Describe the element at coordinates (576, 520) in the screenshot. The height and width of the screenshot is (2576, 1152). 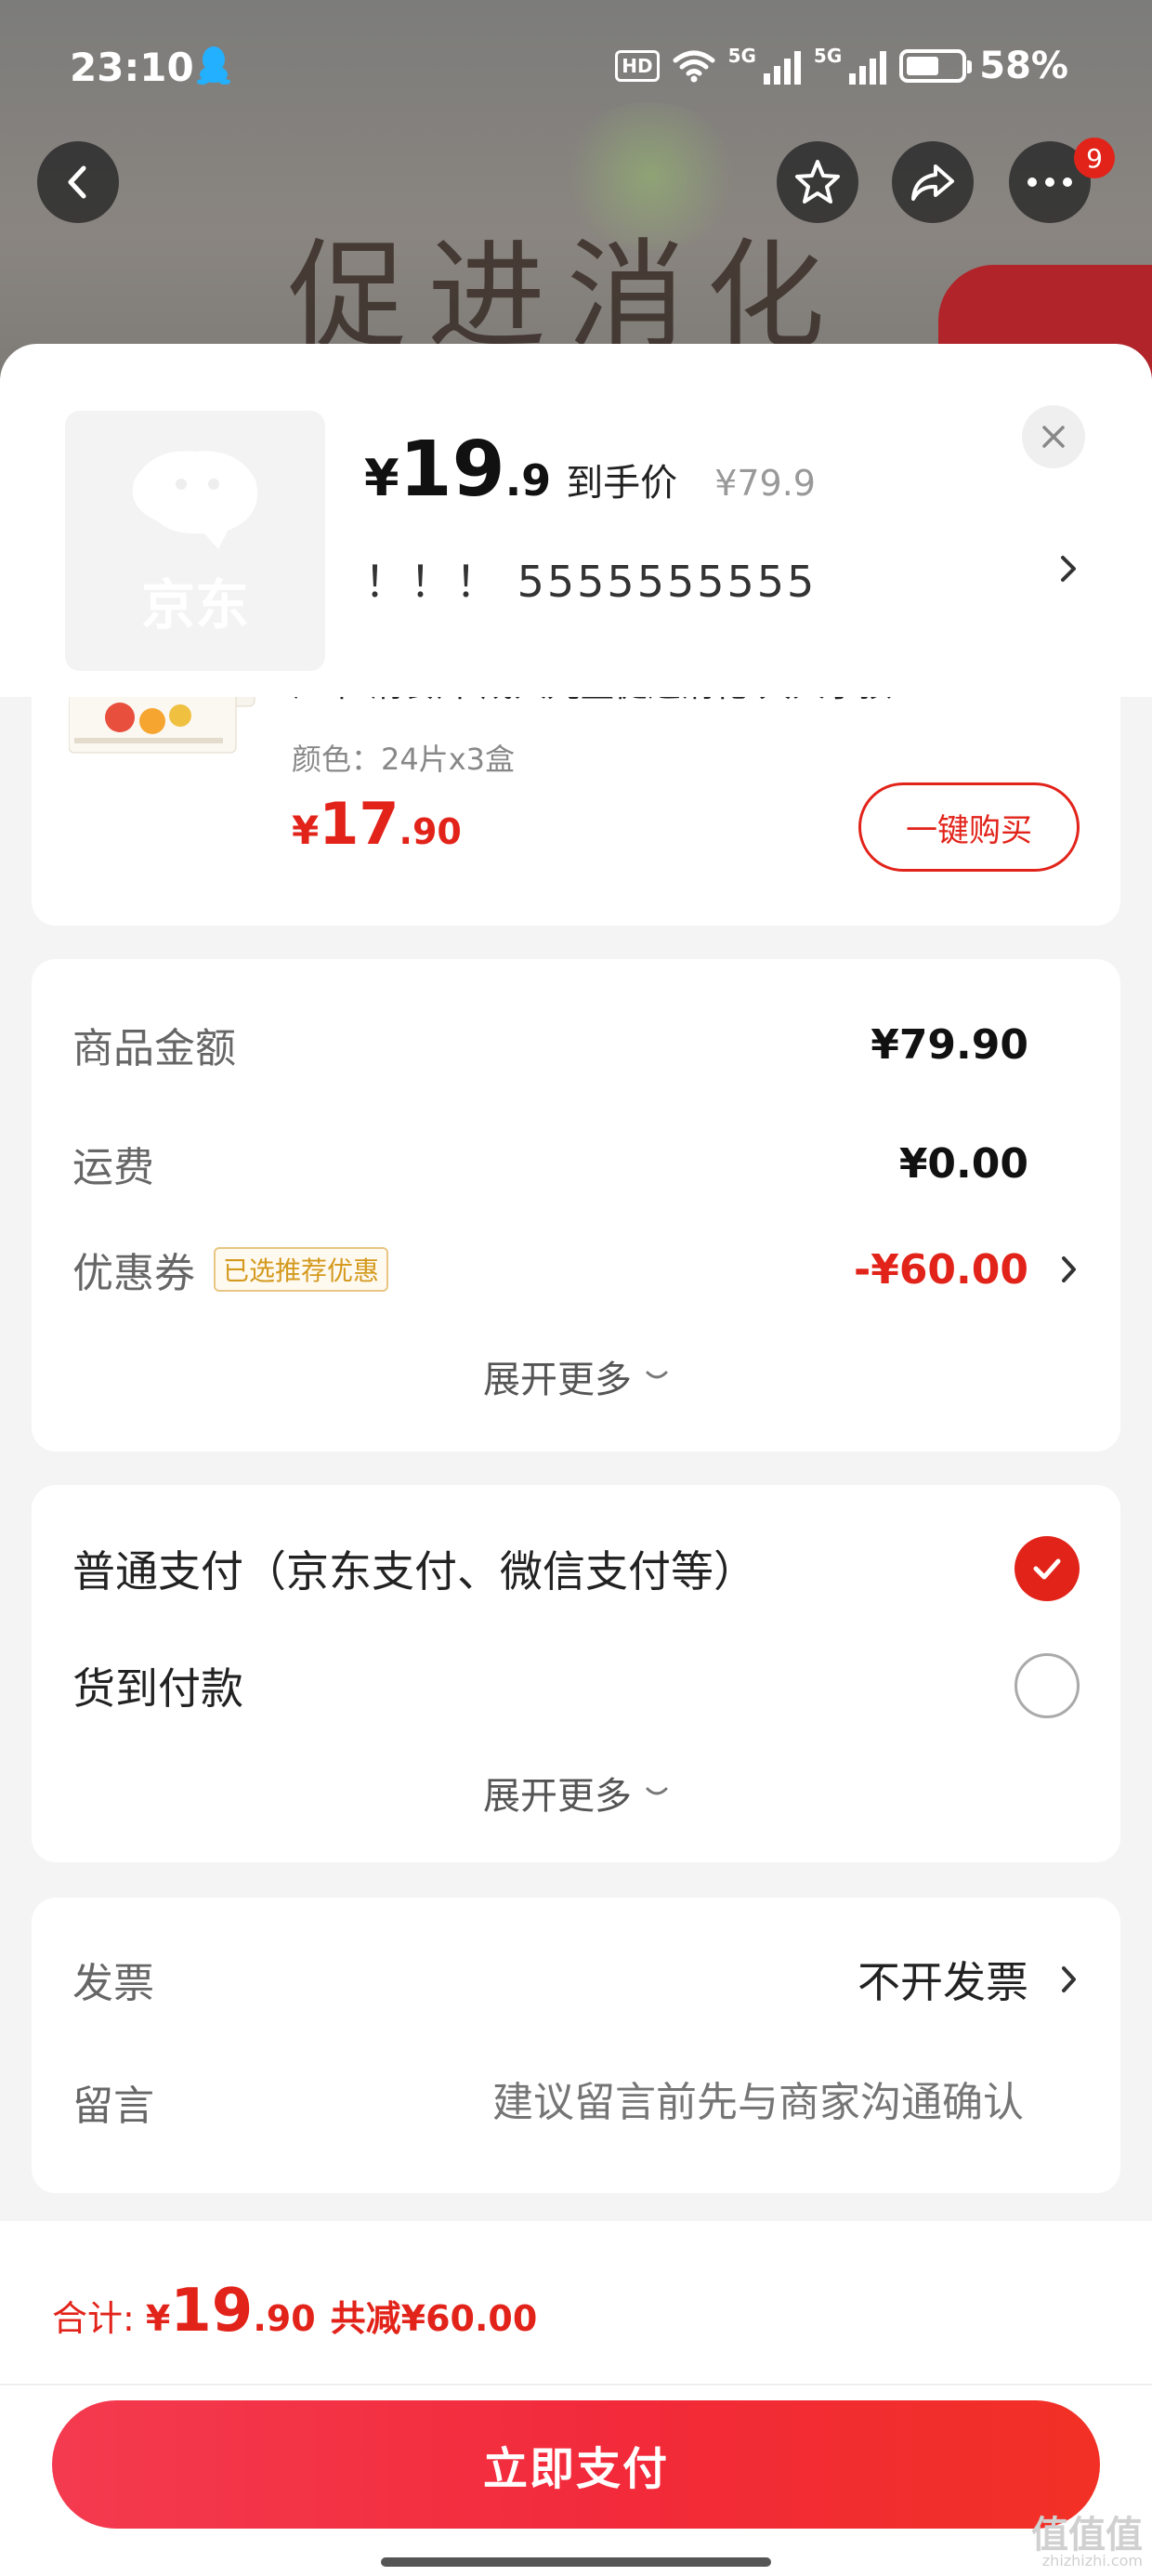
I see `sheet-header: 京东 ¥ 19 .9 到手价 ¥79.9 ！！！ 5555555555` at that location.